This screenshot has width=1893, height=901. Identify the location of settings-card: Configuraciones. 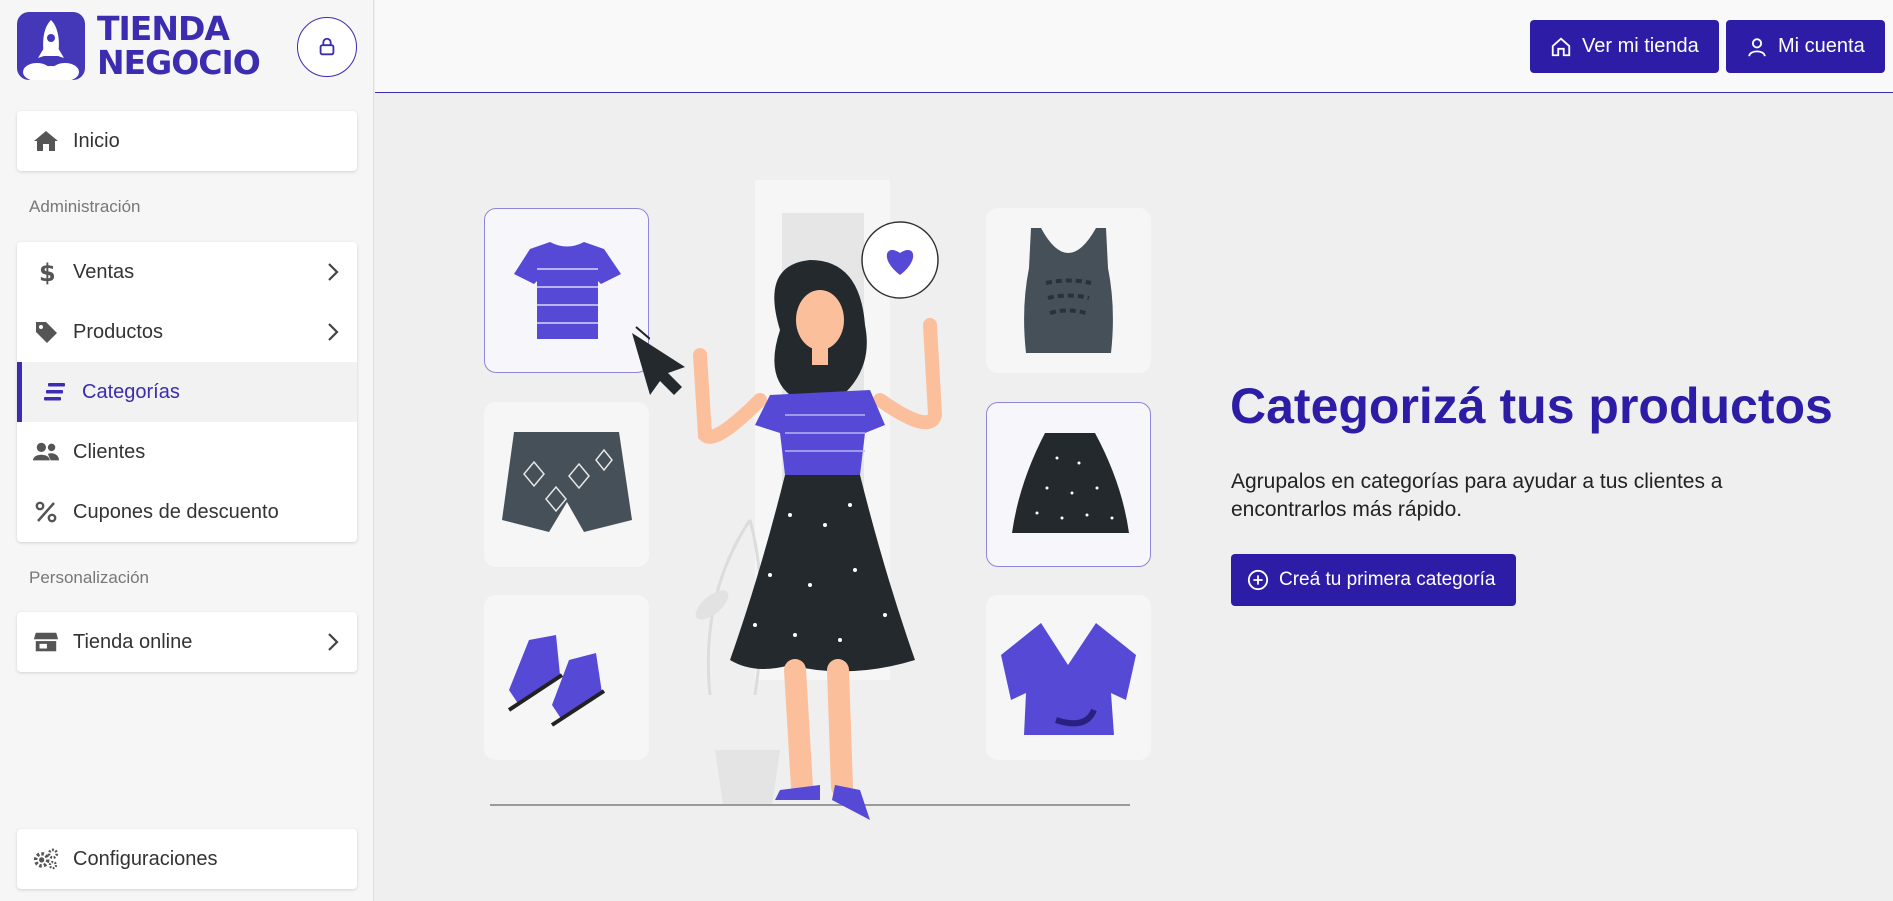
(187, 859).